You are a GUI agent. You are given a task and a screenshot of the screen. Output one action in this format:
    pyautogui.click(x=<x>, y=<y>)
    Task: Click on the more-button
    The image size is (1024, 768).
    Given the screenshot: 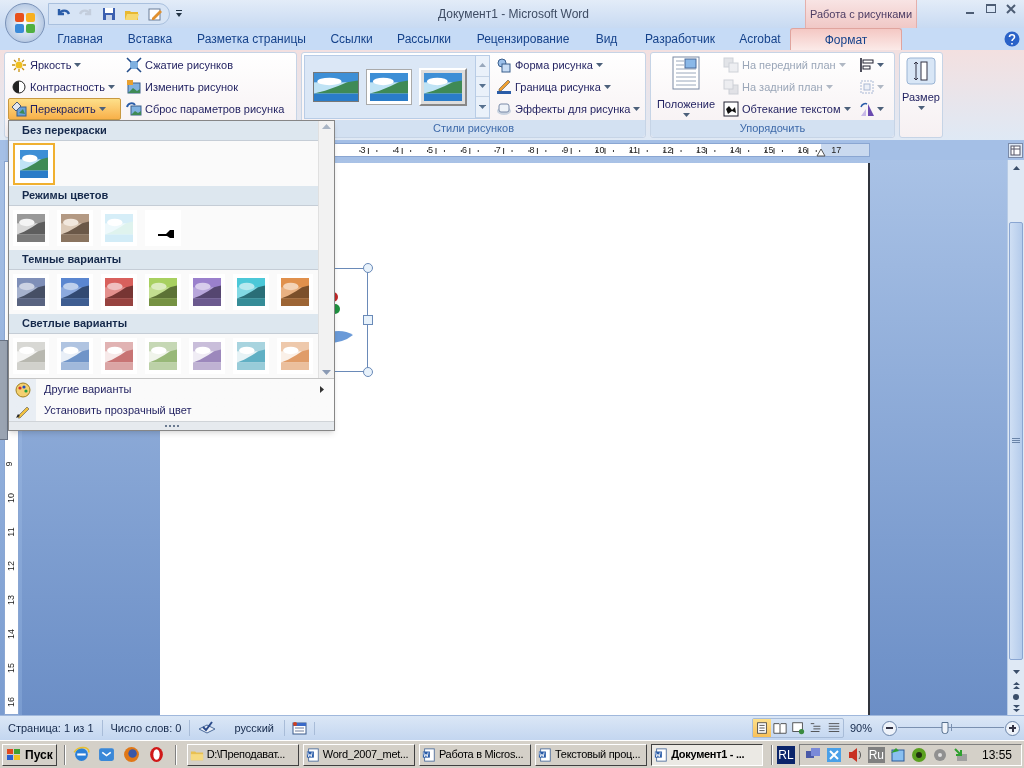 What is the action you would take?
    pyautogui.click(x=482, y=107)
    